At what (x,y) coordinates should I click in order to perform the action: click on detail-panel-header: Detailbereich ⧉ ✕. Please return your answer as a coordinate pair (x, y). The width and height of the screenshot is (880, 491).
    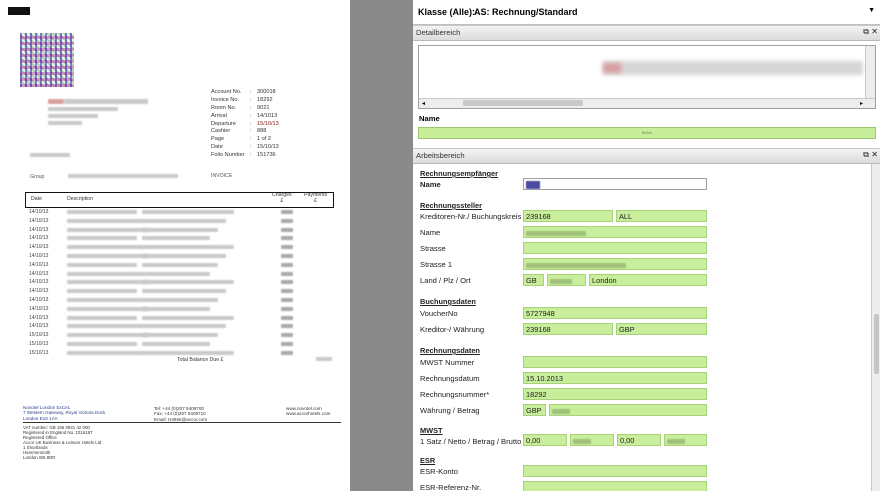
    Looking at the image, I should click on (646, 33).